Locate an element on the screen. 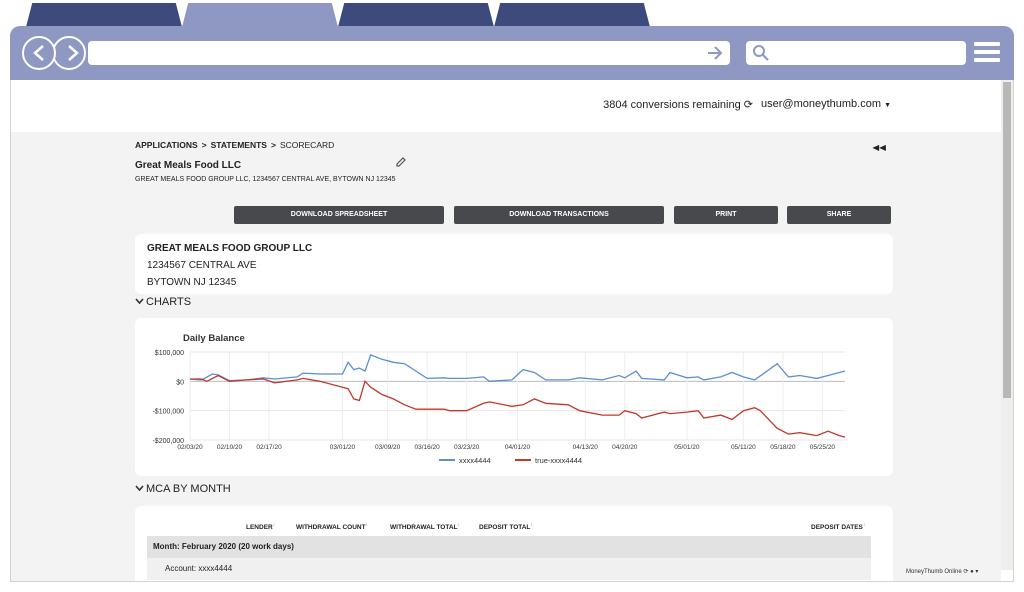 The height and width of the screenshot is (592, 1024). nav-buttons is located at coordinates (54, 53).